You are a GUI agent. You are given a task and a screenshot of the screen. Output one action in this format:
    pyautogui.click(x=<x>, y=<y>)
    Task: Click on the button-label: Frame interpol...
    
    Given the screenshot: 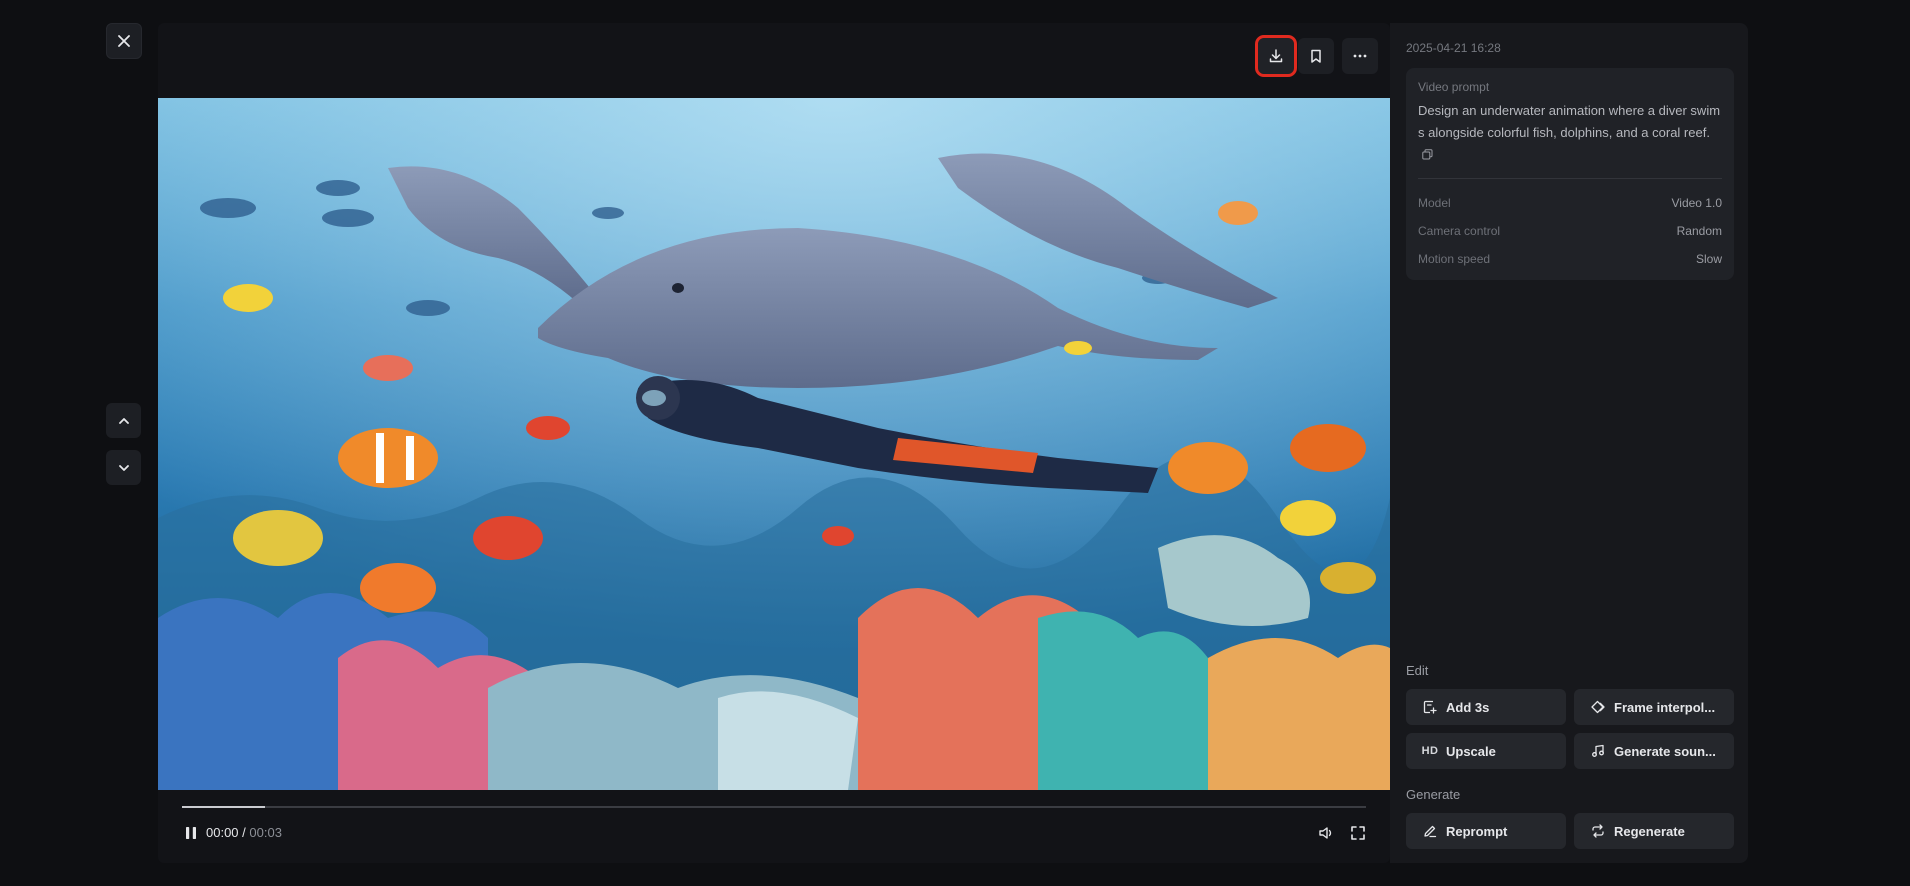 What is the action you would take?
    pyautogui.click(x=1665, y=707)
    